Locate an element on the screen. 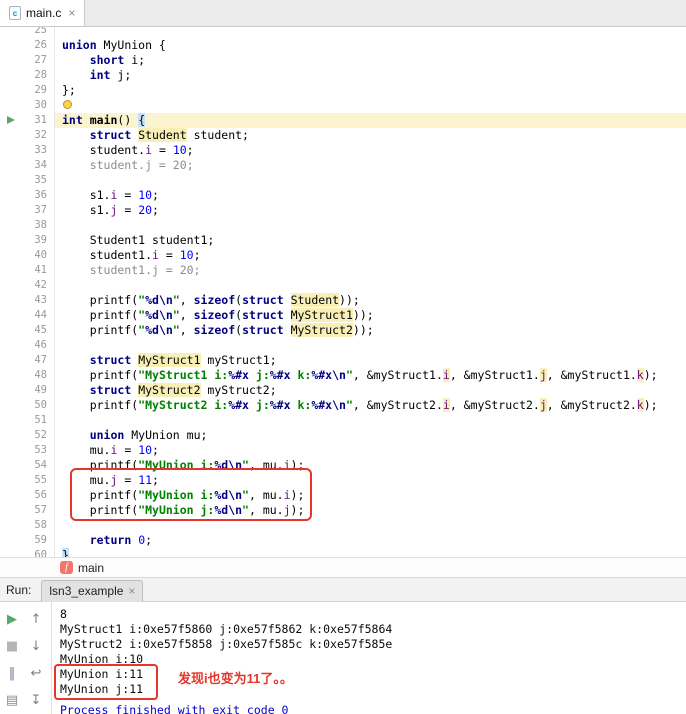 This screenshot has width=686, height=714. code-line: 42 is located at coordinates (343, 285).